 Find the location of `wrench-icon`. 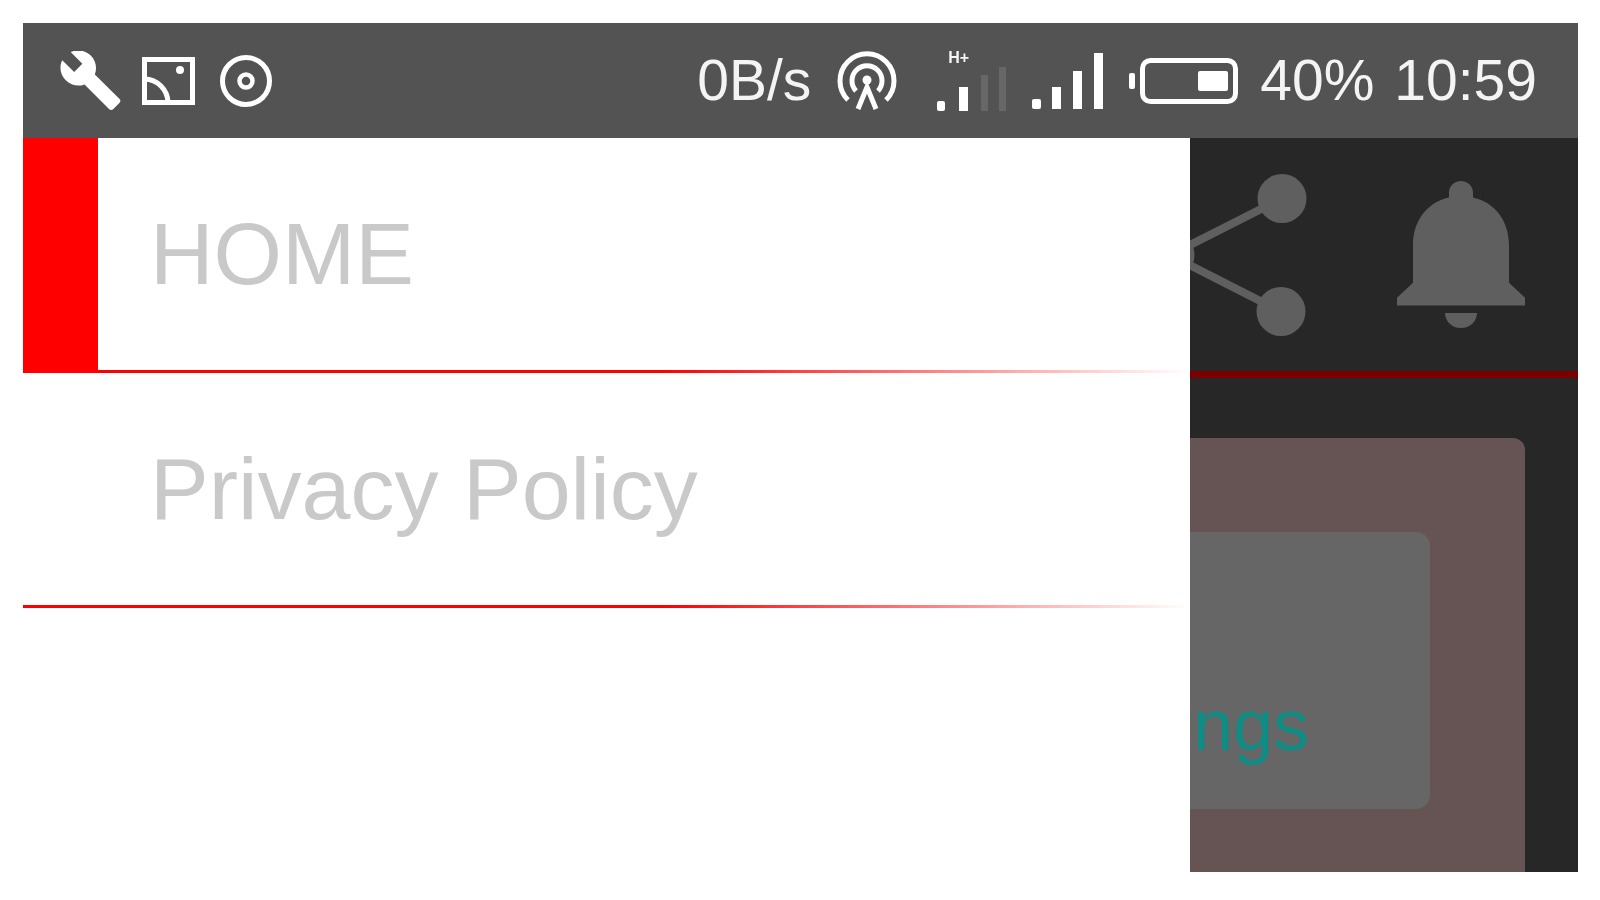

wrench-icon is located at coordinates (90, 80).